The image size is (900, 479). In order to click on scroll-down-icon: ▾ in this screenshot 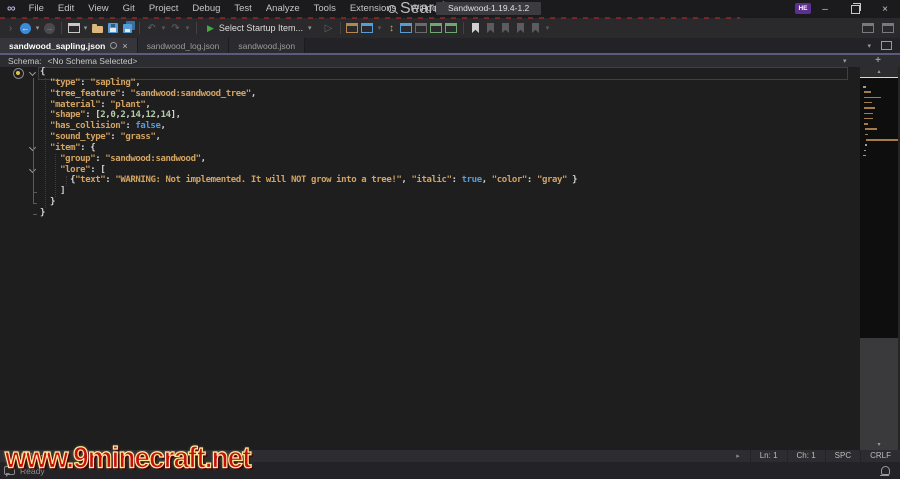, I will do `click(879, 444)`.